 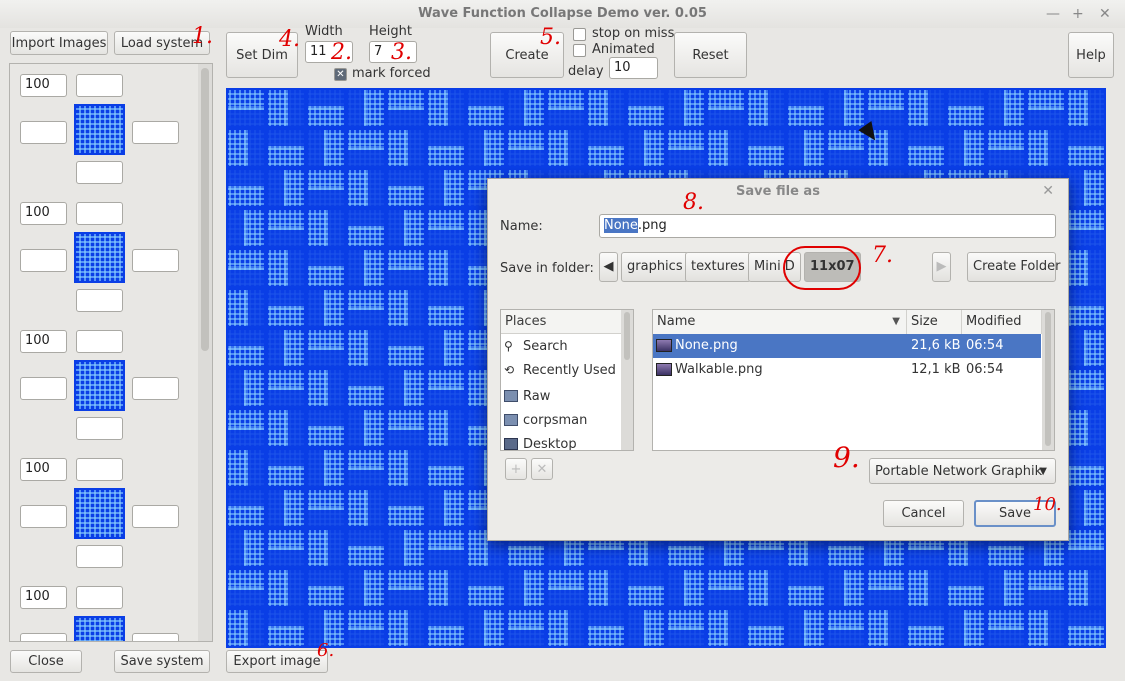 I want to click on breadcrumb-forward-arrow-icon: ▶, so click(x=941, y=267).